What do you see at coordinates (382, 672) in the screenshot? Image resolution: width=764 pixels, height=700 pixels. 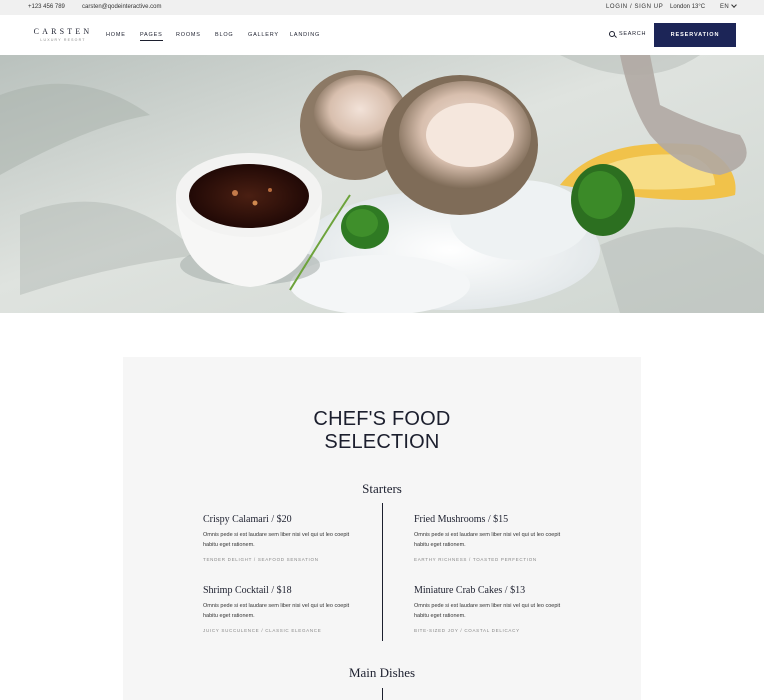 I see `section-title-main-dishes: Main Dishes` at bounding box center [382, 672].